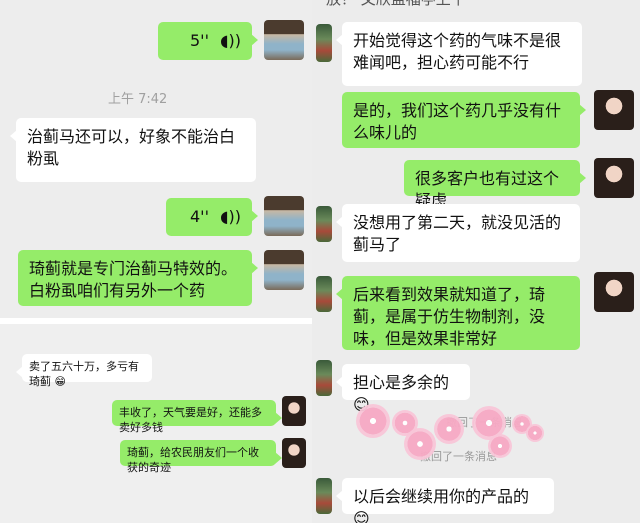  Describe the element at coordinates (138, 99) in the screenshot. I see `timestamp: 上午 7:42` at that location.